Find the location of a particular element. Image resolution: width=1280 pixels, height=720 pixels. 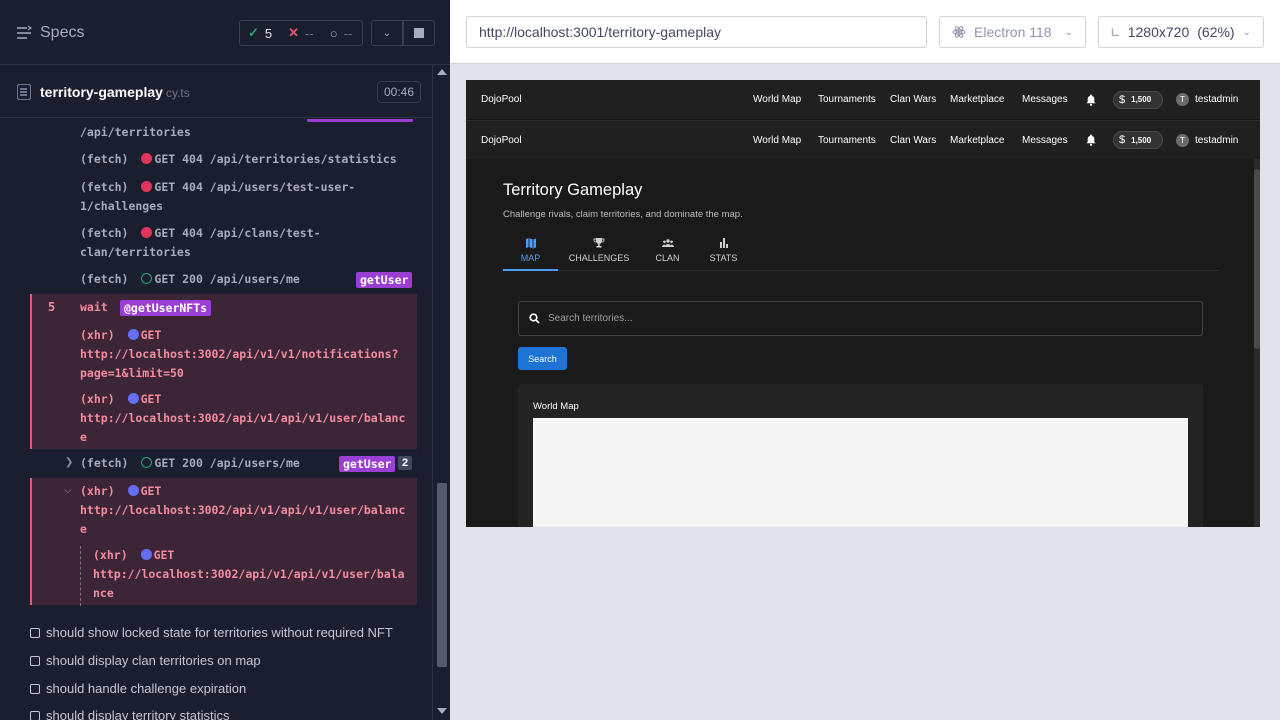

trophy-icon is located at coordinates (599, 243).